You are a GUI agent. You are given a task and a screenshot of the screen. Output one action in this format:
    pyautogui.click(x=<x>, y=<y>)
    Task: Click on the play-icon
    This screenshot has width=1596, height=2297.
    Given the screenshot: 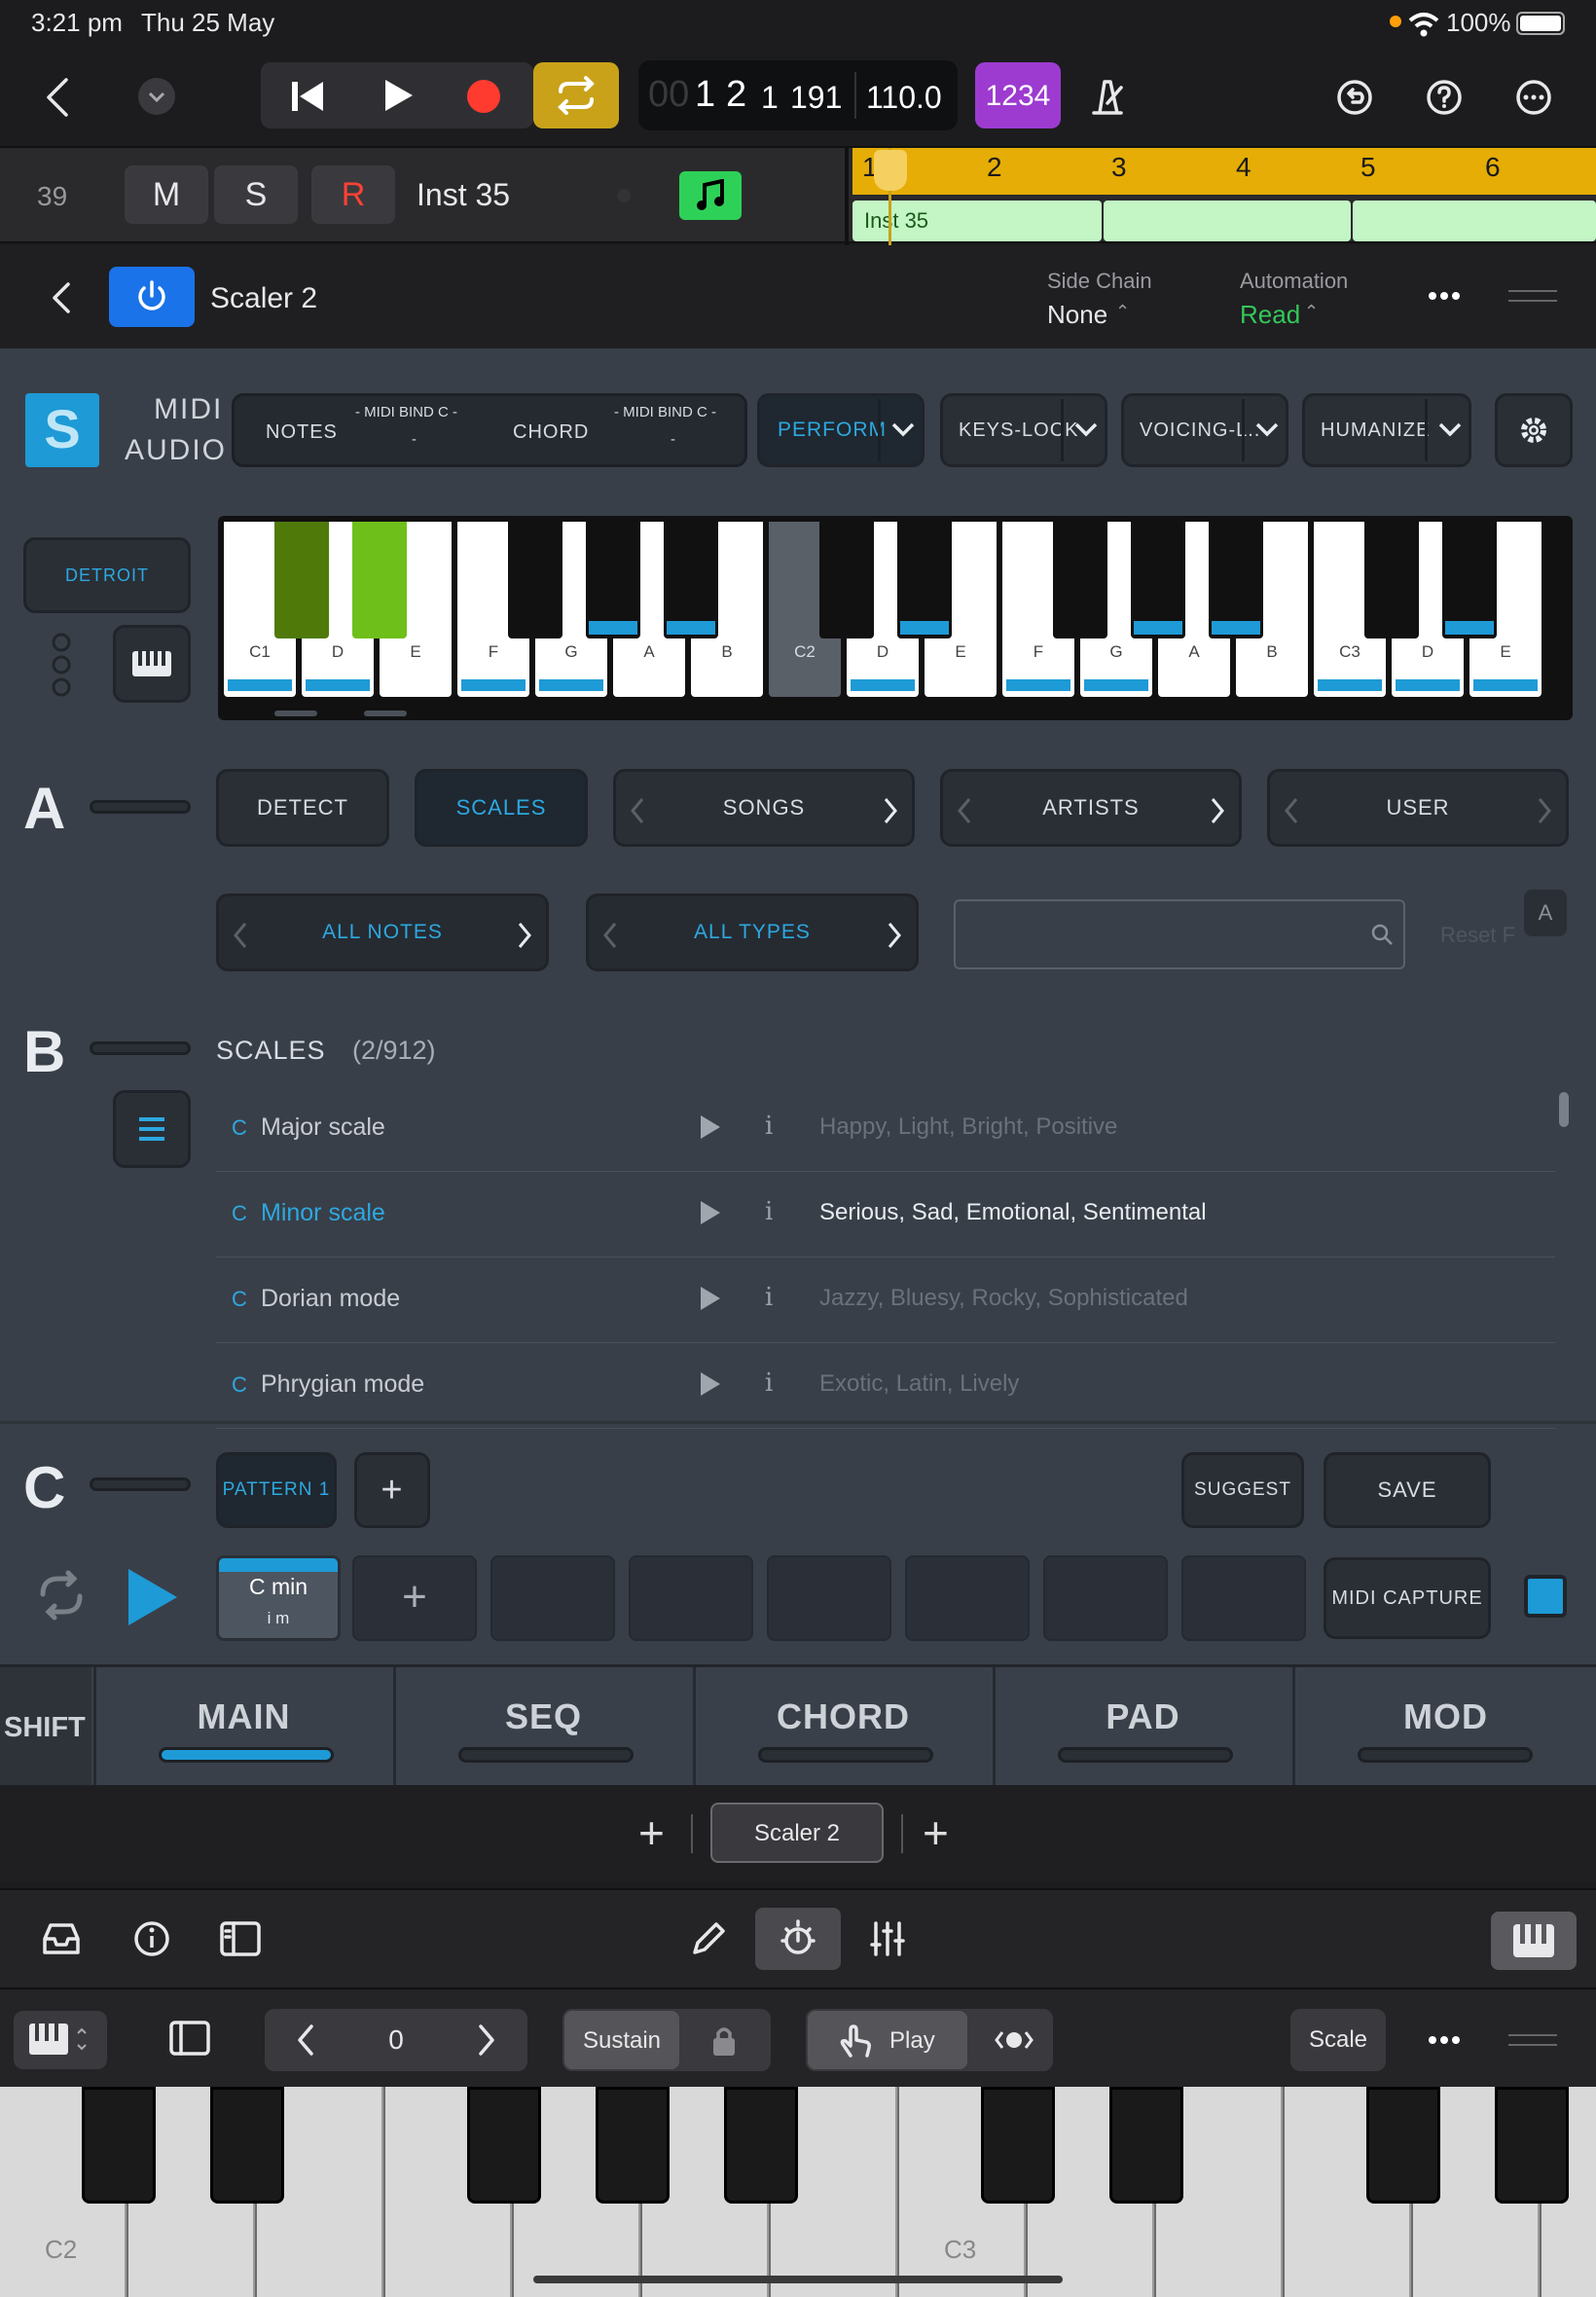 What is the action you would take?
    pyautogui.click(x=398, y=95)
    